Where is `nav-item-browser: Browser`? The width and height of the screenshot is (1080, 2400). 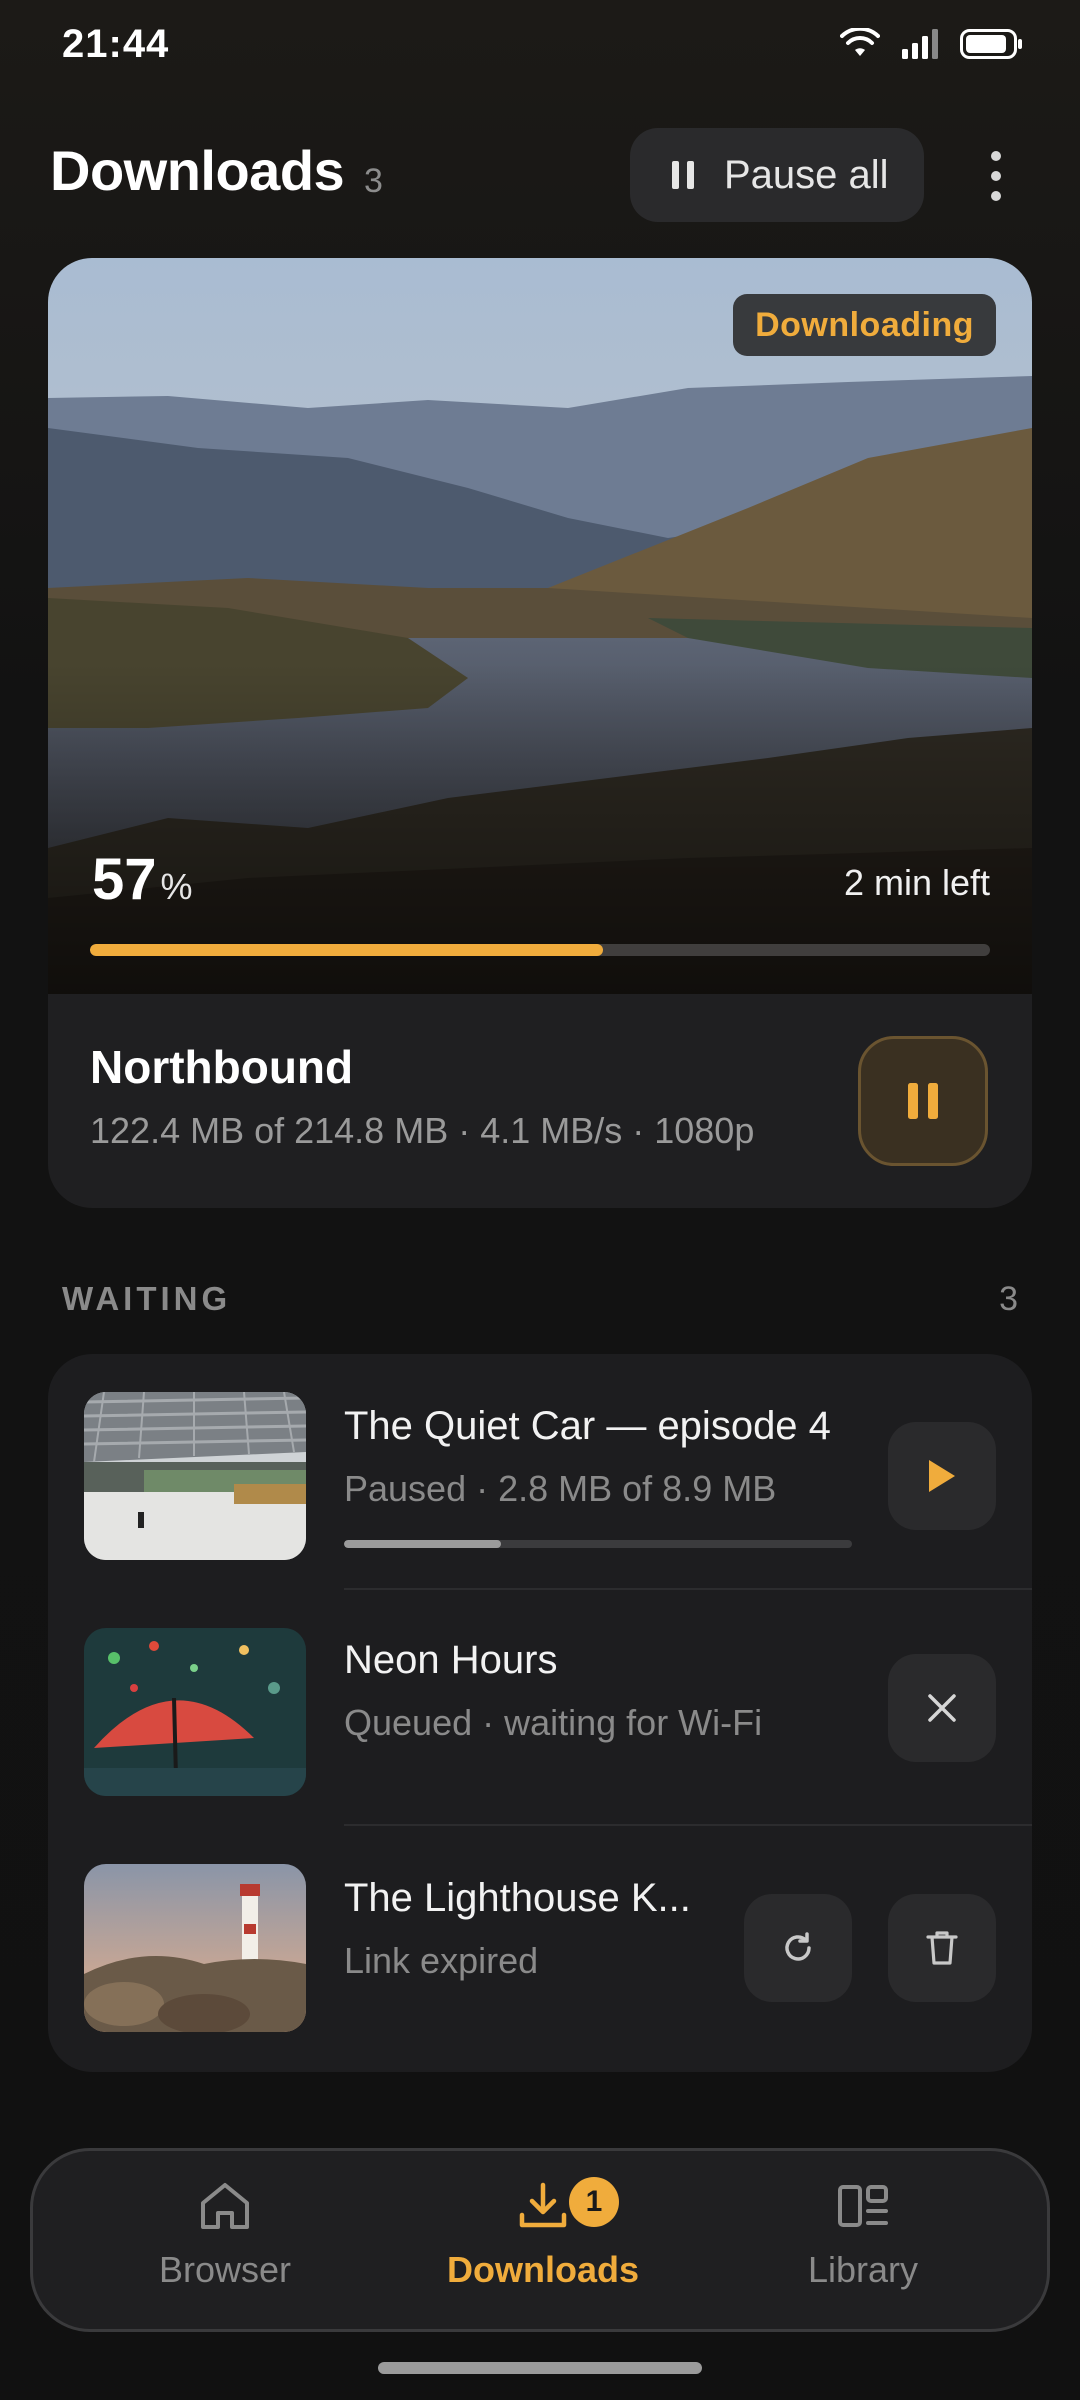 nav-item-browser: Browser is located at coordinates (225, 2246).